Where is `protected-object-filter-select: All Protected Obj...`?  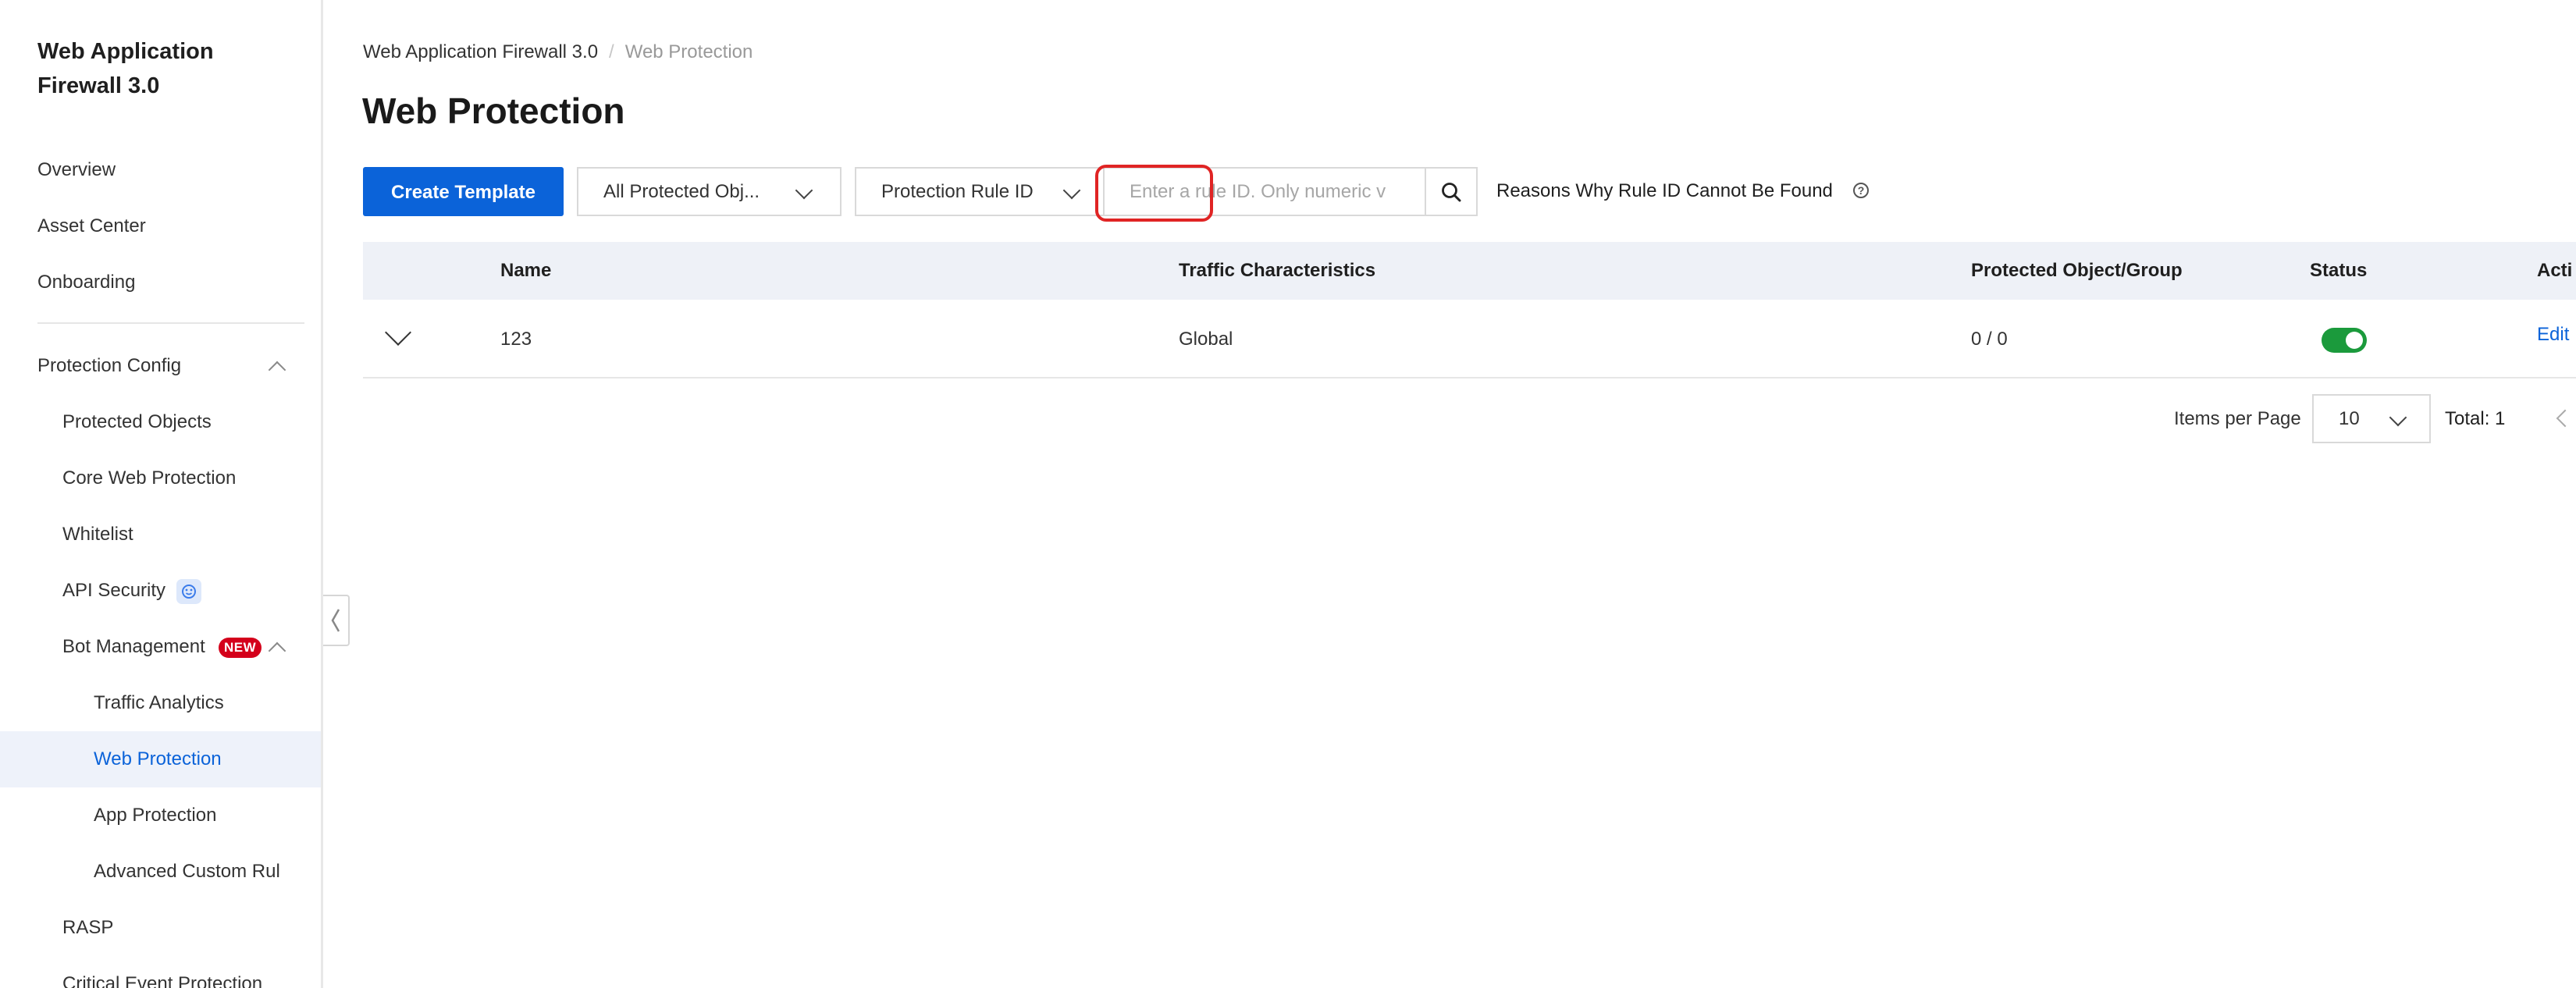
protected-object-filter-select: All Protected Obj... is located at coordinates (709, 191).